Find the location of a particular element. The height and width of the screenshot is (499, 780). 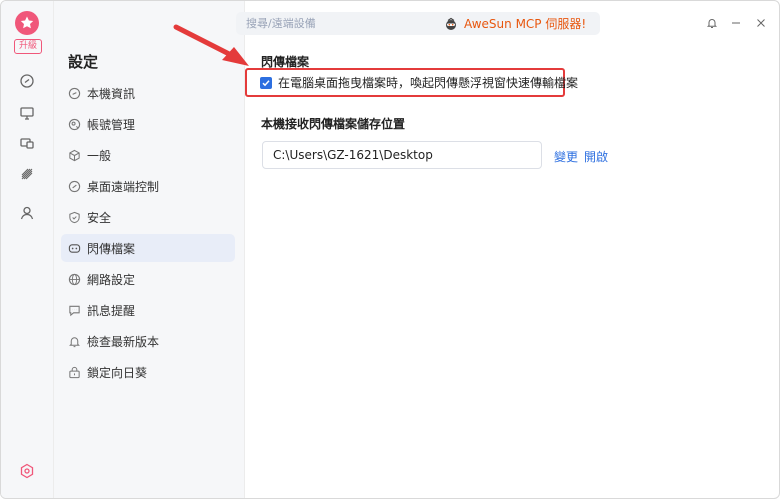

notification-bell-icon is located at coordinates (712, 23).